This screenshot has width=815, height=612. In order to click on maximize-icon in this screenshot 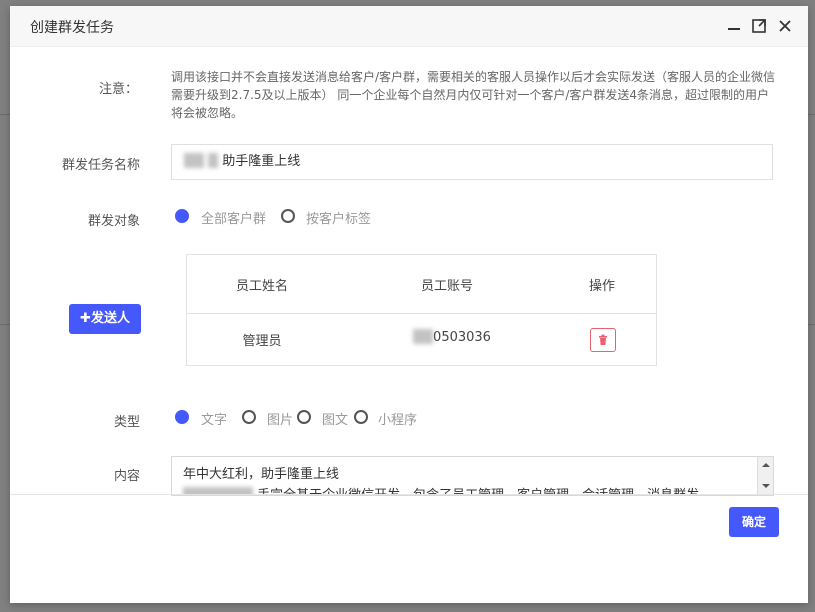, I will do `click(759, 26)`.